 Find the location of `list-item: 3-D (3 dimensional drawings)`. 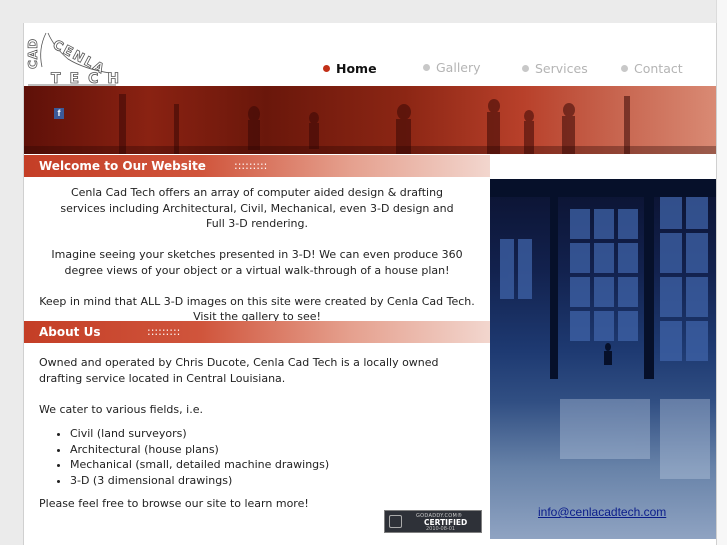

list-item: 3-D (3 dimensional drawings) is located at coordinates (277, 481).